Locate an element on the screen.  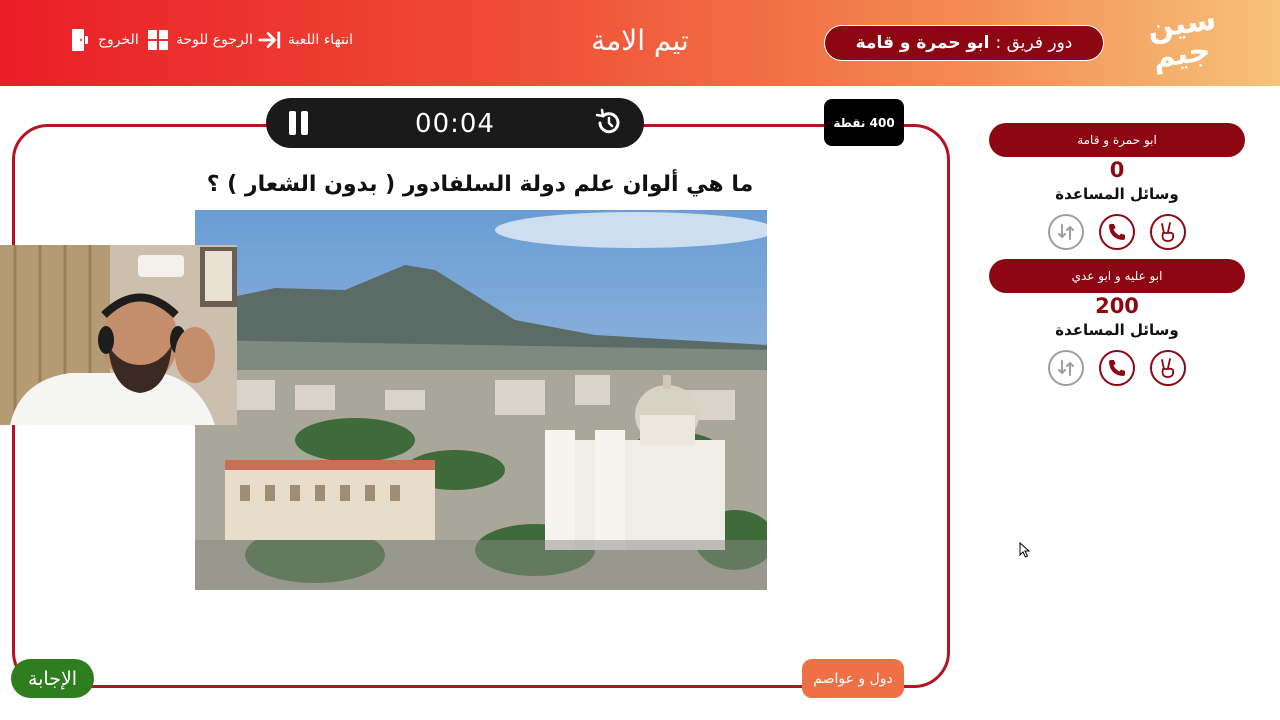
webcam-overlay is located at coordinates (118, 335).